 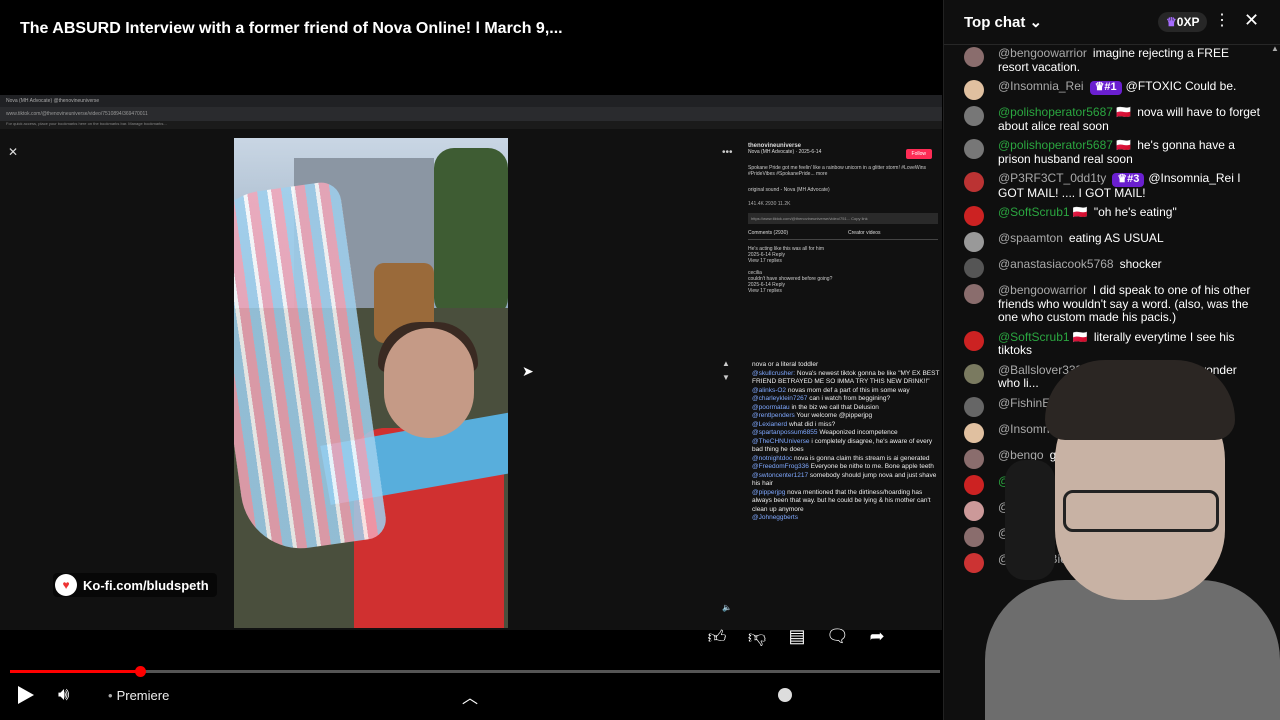 What do you see at coordinates (1056, 264) in the screenshot?
I see `chat-author: @anastasiacook5768` at bounding box center [1056, 264].